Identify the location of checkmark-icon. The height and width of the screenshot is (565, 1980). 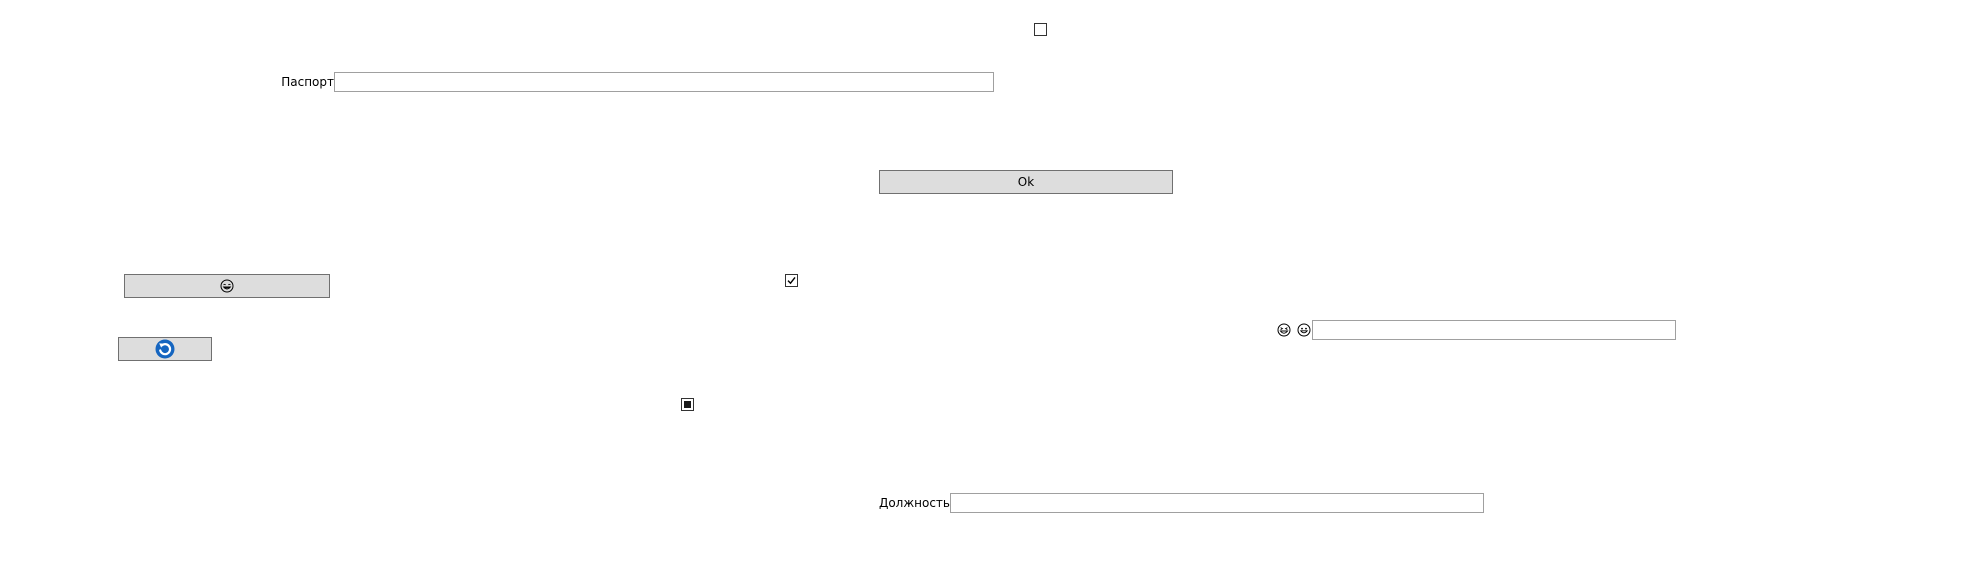
(791, 280).